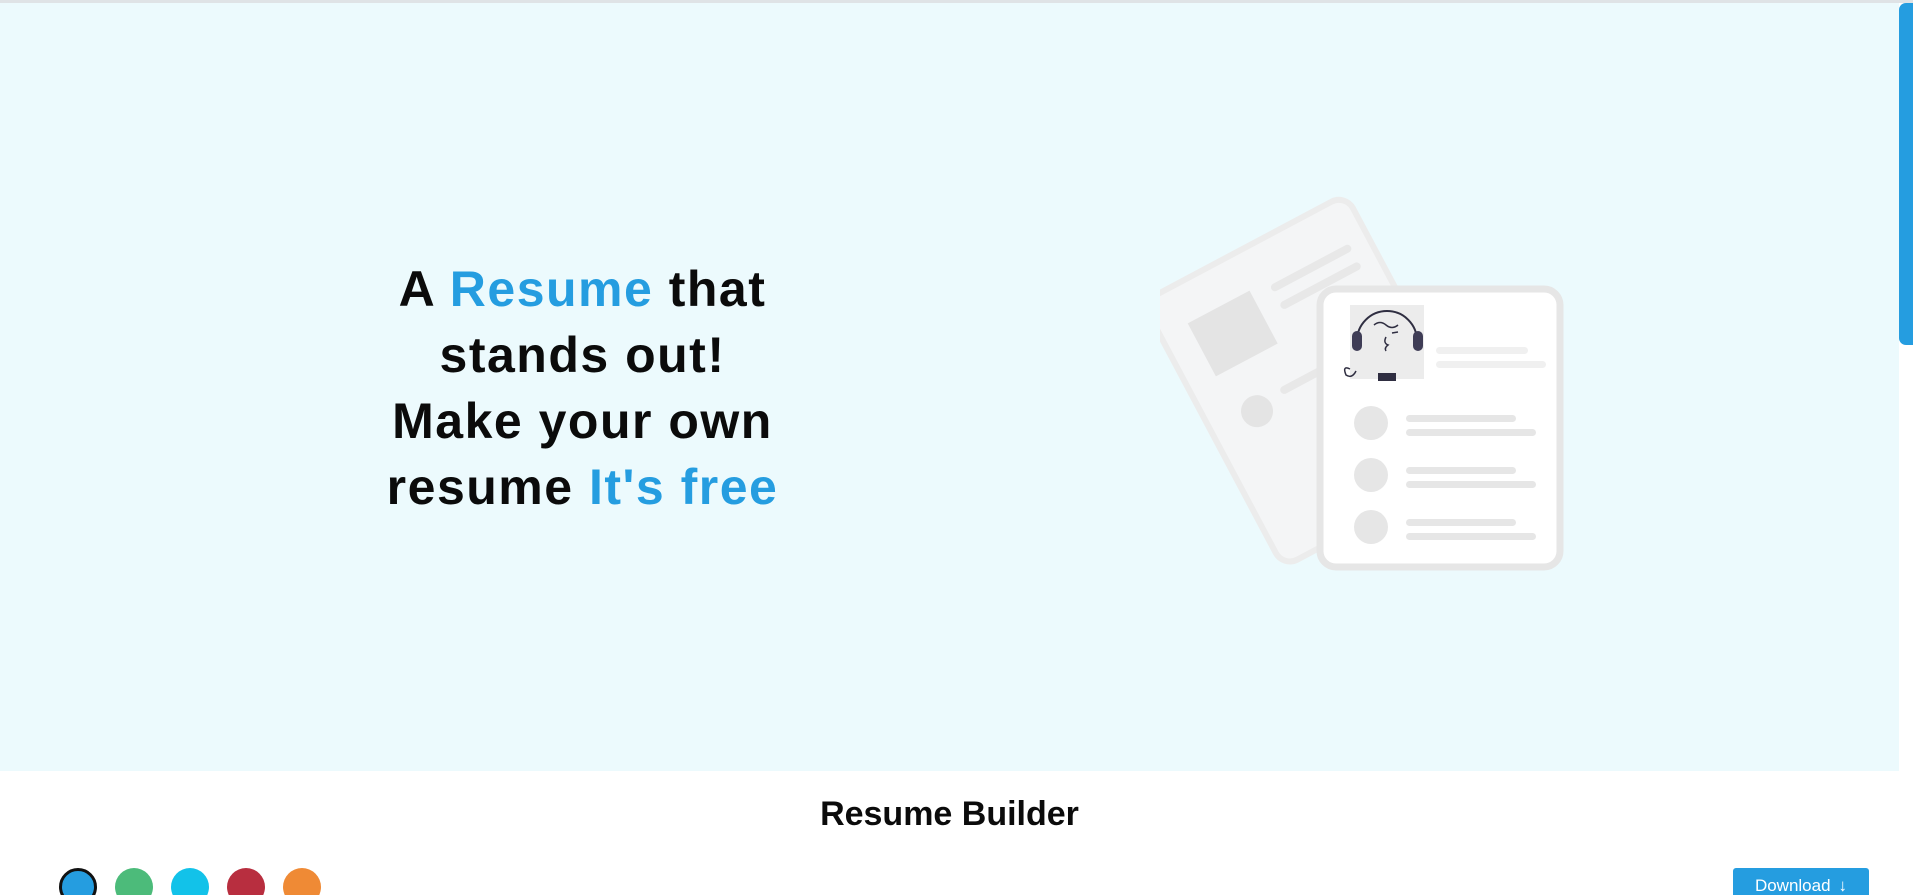 The width and height of the screenshot is (1913, 895). What do you see at coordinates (1906, 174) in the screenshot?
I see `page-scrollbar-thumb` at bounding box center [1906, 174].